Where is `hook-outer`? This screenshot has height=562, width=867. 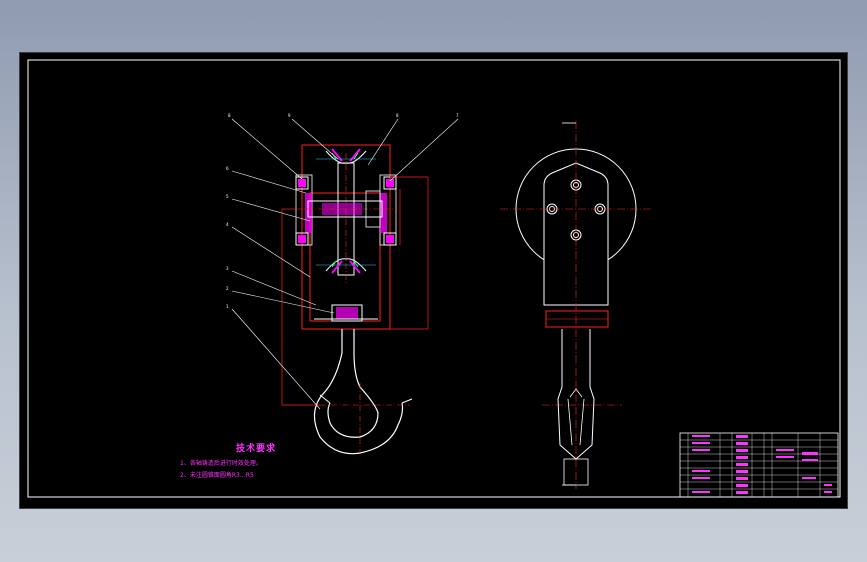
hook-outer is located at coordinates (358, 392).